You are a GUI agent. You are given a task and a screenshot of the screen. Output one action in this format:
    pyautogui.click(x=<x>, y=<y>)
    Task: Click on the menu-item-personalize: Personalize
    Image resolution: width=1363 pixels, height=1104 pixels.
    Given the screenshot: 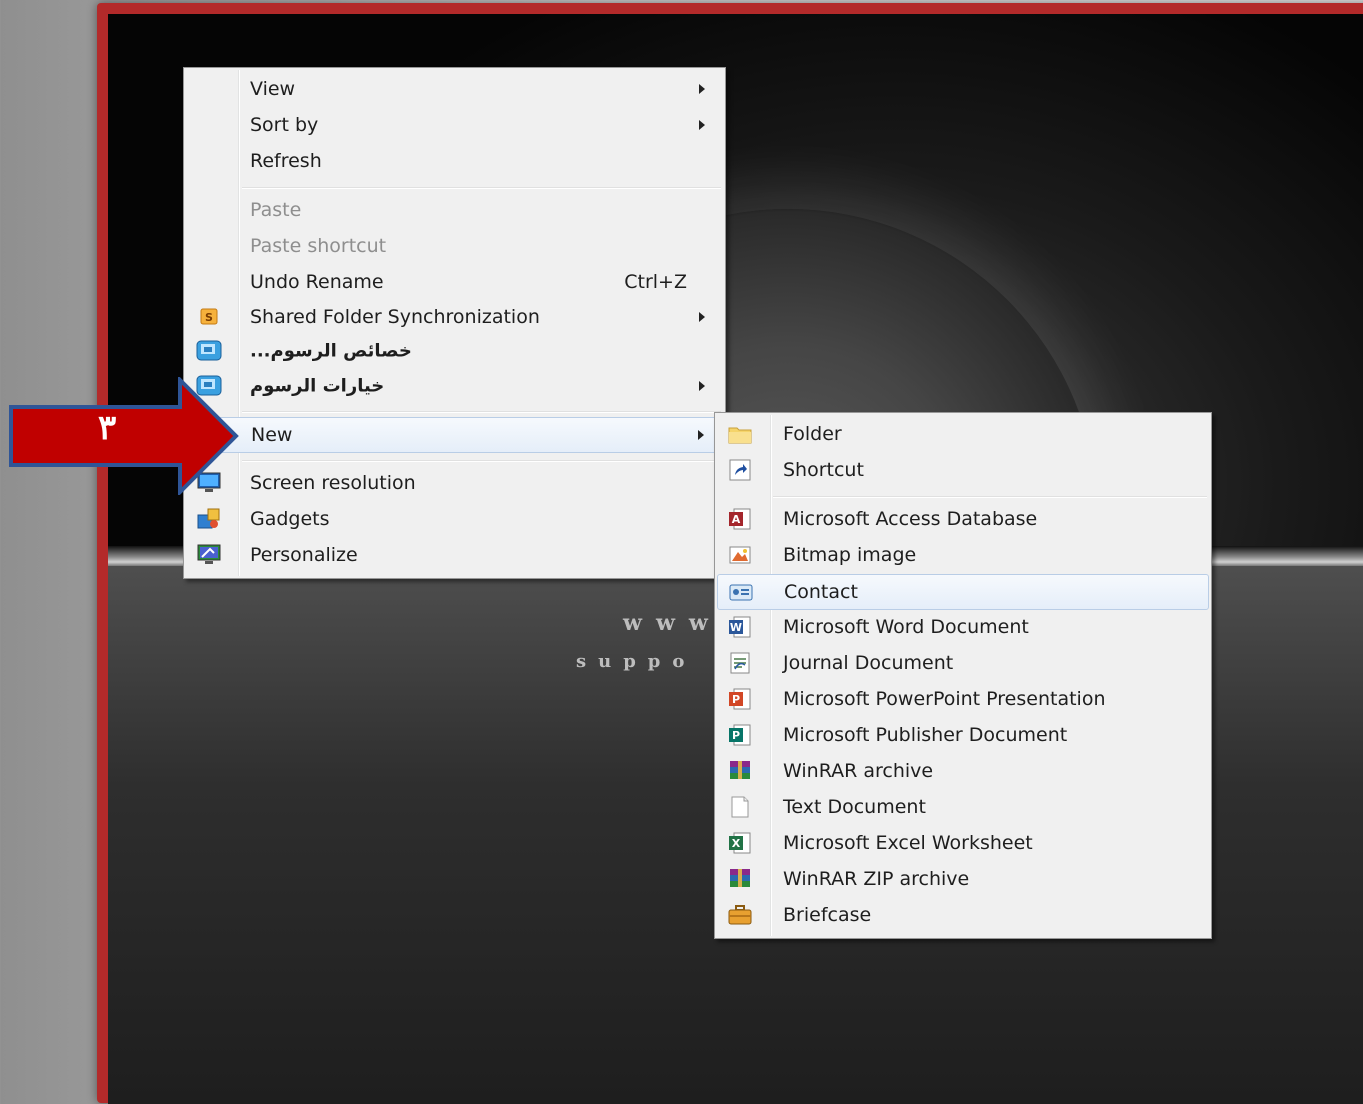 What is the action you would take?
    pyautogui.click(x=454, y=555)
    